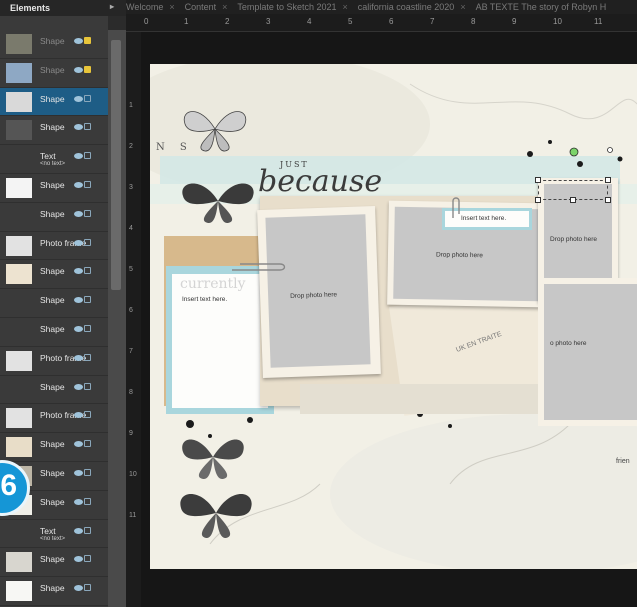  What do you see at coordinates (227, 21) in the screenshot?
I see `ruler-top-tick: 2` at bounding box center [227, 21].